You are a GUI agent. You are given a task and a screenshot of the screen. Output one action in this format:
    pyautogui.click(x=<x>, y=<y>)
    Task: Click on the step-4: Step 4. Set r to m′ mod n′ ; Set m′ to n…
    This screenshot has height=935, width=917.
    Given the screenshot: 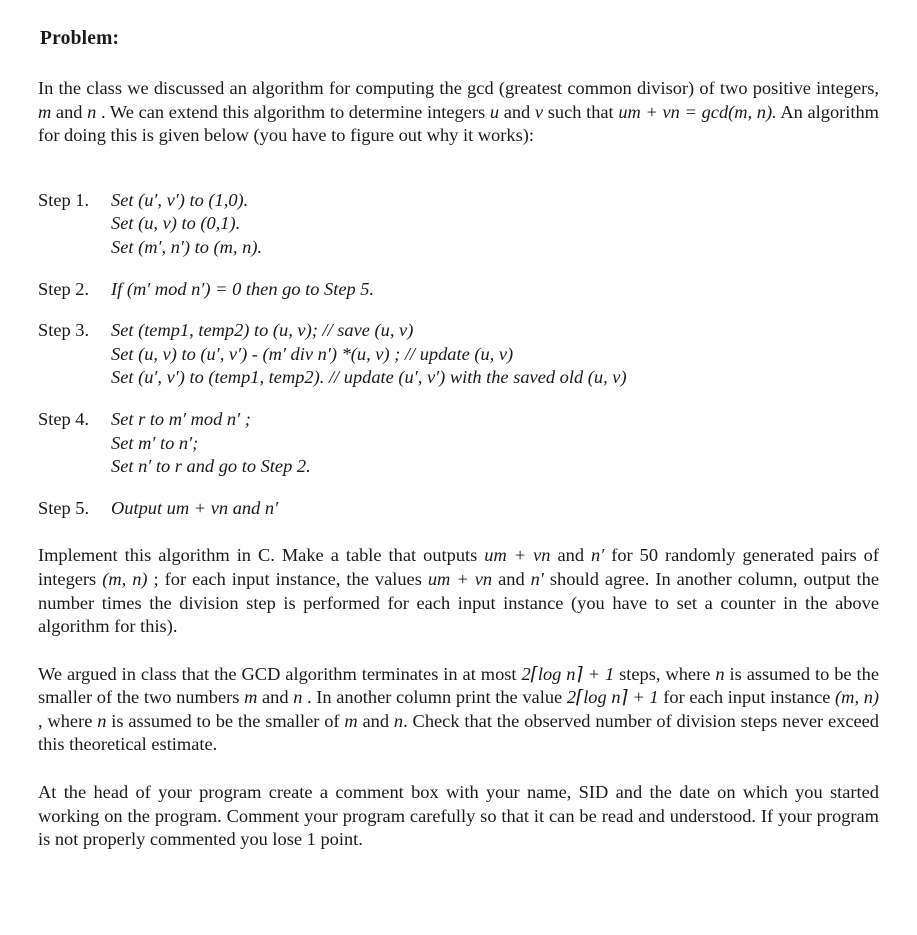 What is the action you would take?
    pyautogui.click(x=458, y=443)
    